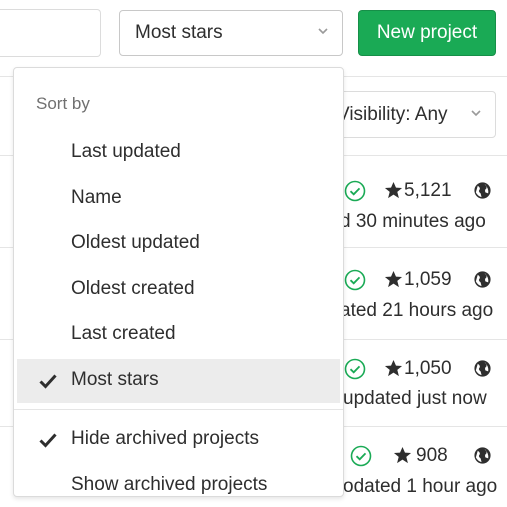 The height and width of the screenshot is (507, 507). I want to click on project-updated-time: updated just now, so click(415, 398).